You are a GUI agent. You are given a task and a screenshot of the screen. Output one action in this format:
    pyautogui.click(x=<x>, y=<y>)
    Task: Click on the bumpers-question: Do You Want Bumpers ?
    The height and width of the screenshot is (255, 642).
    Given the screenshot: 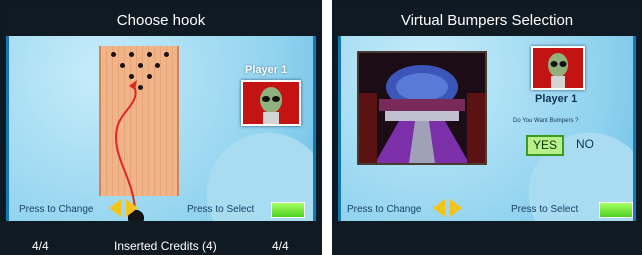 What is the action you would take?
    pyautogui.click(x=546, y=121)
    